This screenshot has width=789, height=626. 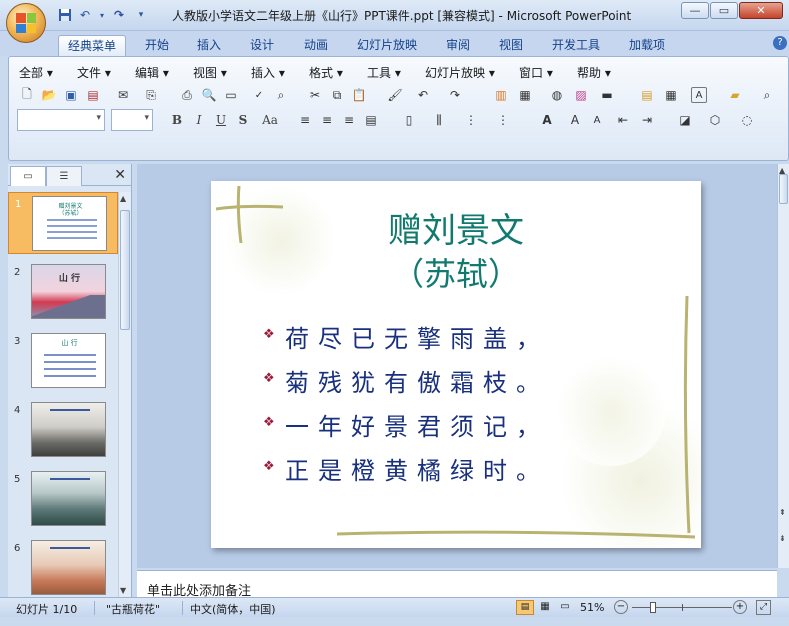 What do you see at coordinates (281, 95) in the screenshot?
I see `research-icon: ⌕` at bounding box center [281, 95].